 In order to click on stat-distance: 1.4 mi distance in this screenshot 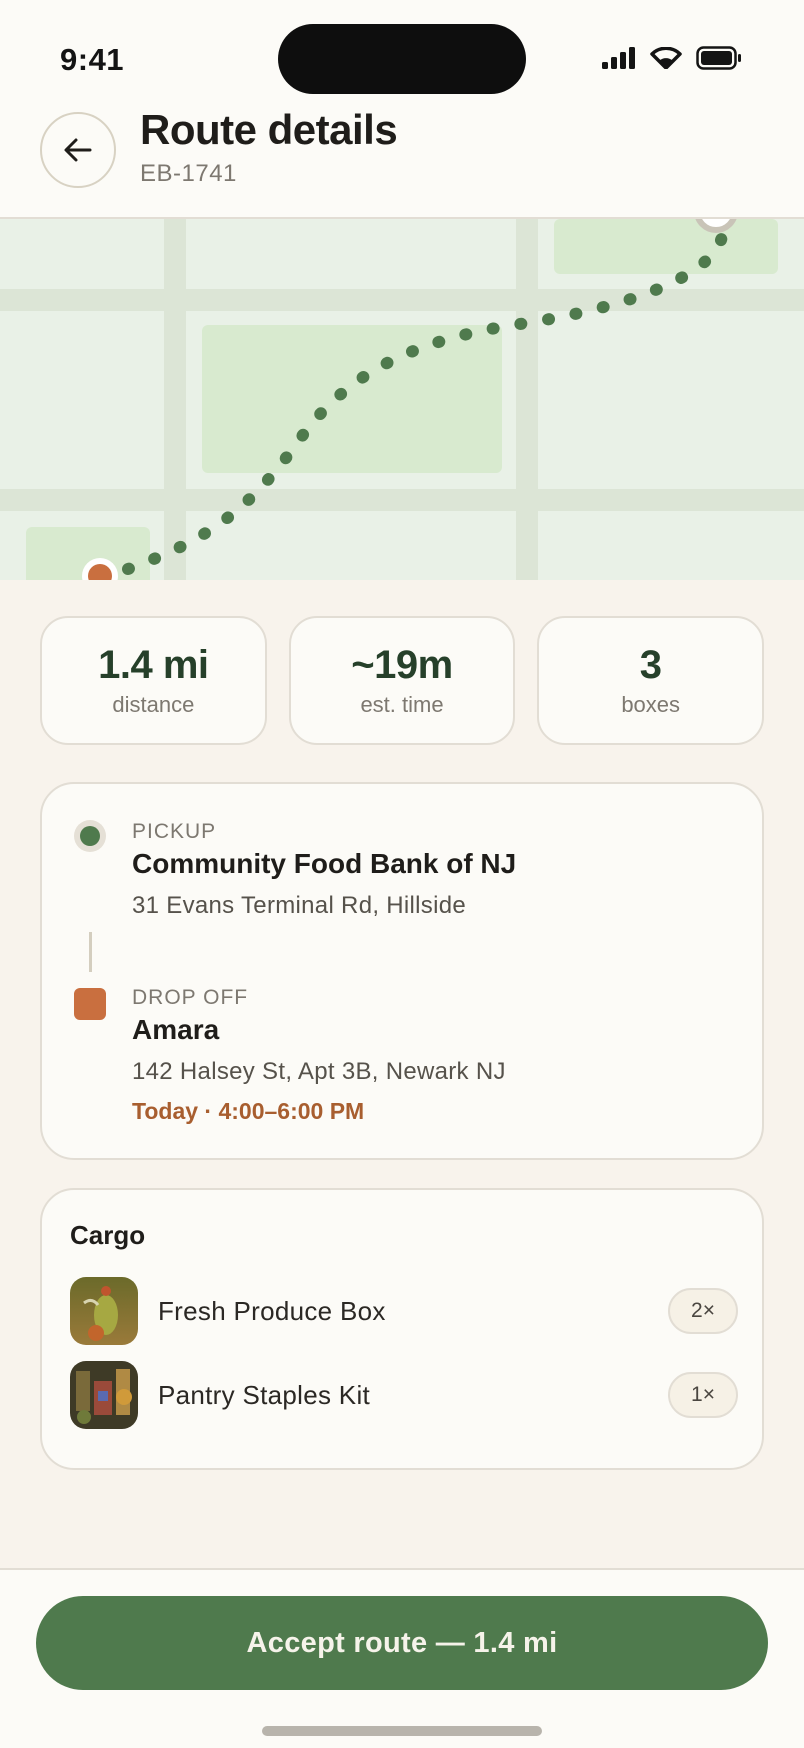, I will do `click(153, 680)`.